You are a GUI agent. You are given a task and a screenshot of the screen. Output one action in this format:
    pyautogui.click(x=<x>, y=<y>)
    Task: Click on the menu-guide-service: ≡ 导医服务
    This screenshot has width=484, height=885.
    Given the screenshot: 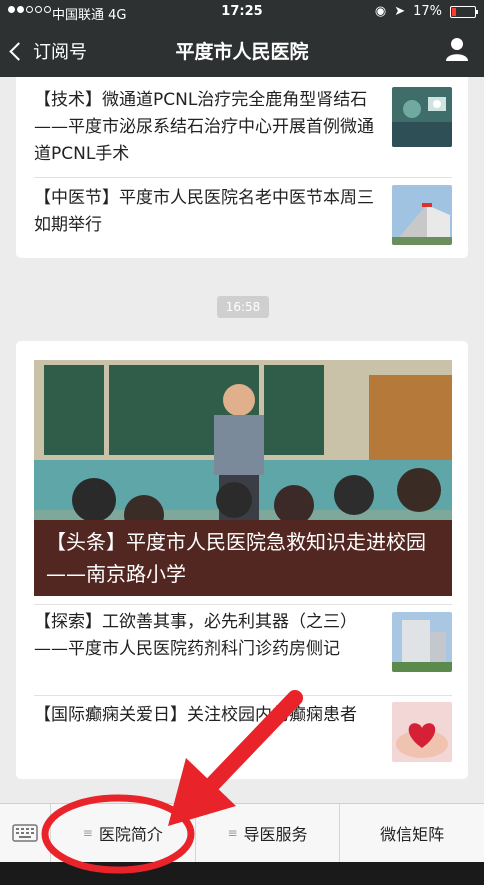 What is the action you would take?
    pyautogui.click(x=268, y=833)
    